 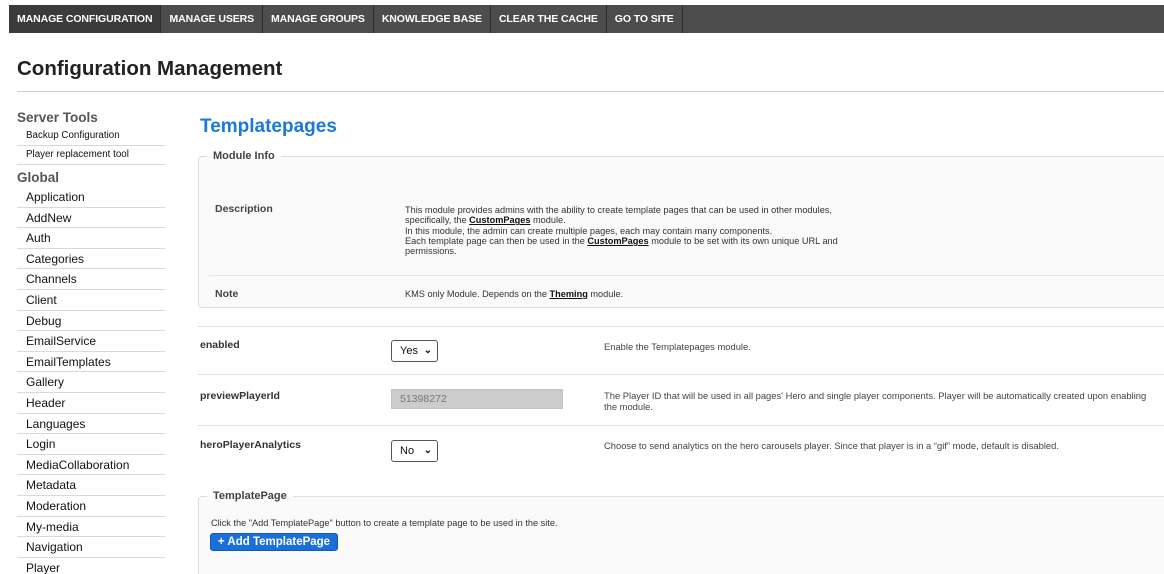 I want to click on hero-player-analytics-select: No ⌄, so click(x=414, y=451).